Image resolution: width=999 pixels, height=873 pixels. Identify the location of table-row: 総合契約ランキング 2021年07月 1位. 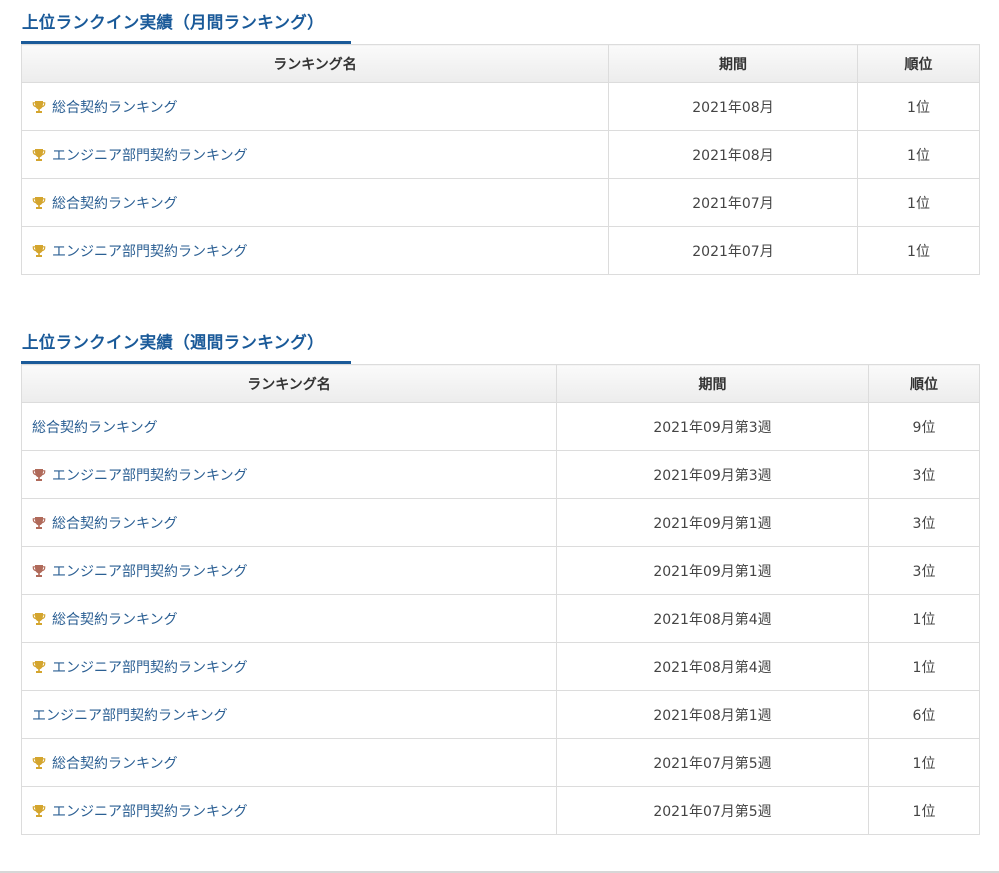
(500, 202).